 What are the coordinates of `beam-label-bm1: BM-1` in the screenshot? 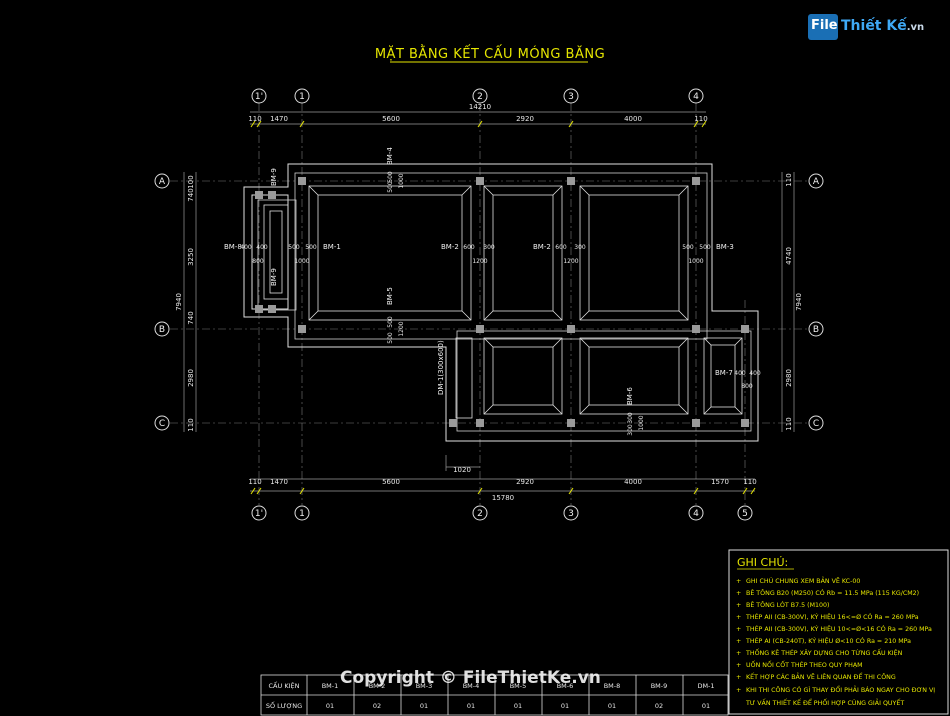 It's located at (332, 247).